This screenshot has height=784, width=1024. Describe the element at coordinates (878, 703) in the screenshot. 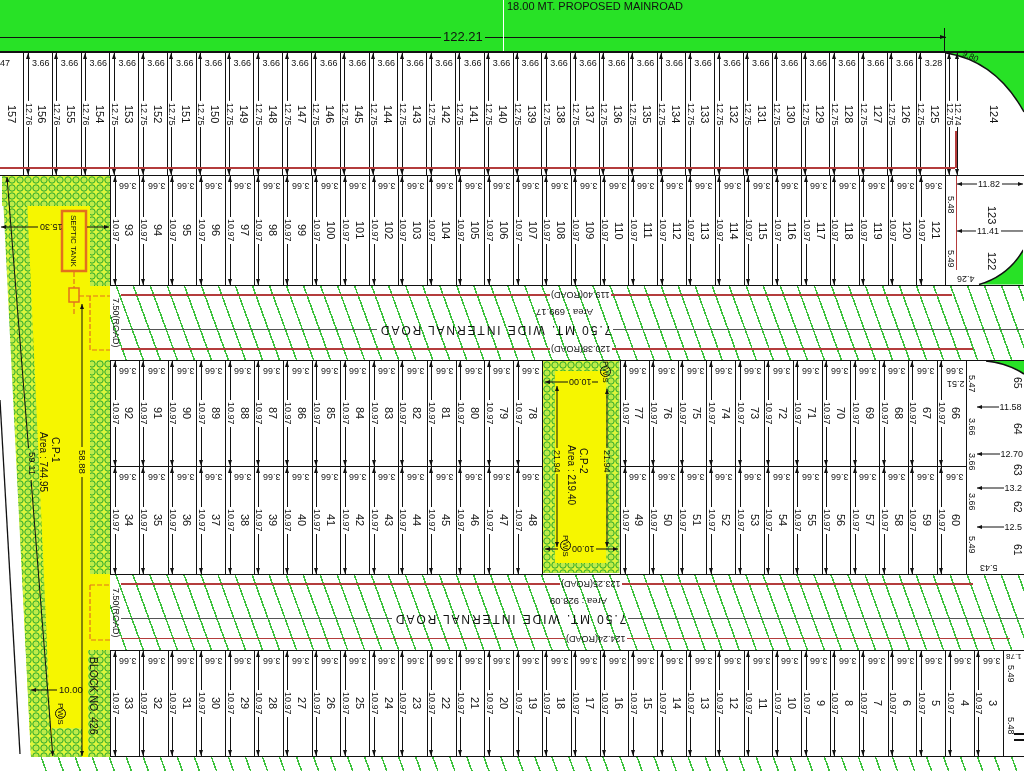

I see `plot-number: 7` at that location.